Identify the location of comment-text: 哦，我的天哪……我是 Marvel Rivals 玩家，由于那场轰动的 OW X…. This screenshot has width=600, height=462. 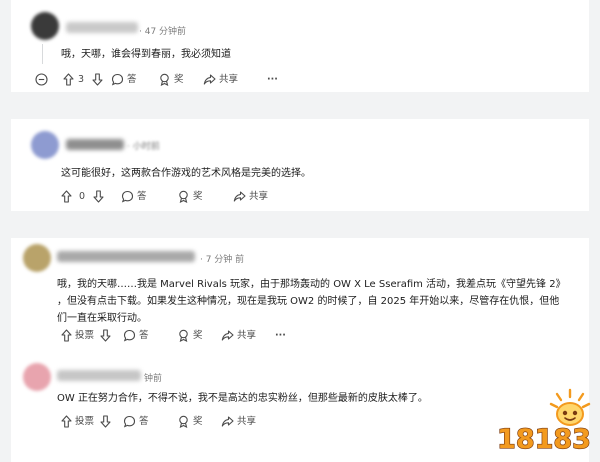
(311, 301).